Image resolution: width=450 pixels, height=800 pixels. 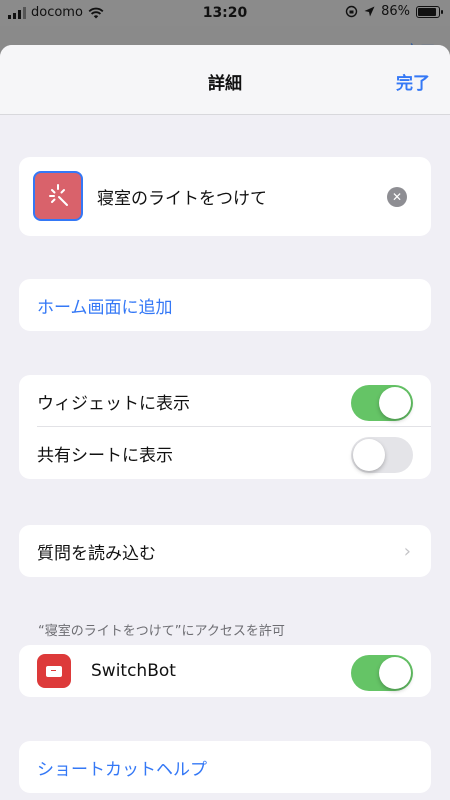 I want to click on switchbot-toggle, so click(x=382, y=673).